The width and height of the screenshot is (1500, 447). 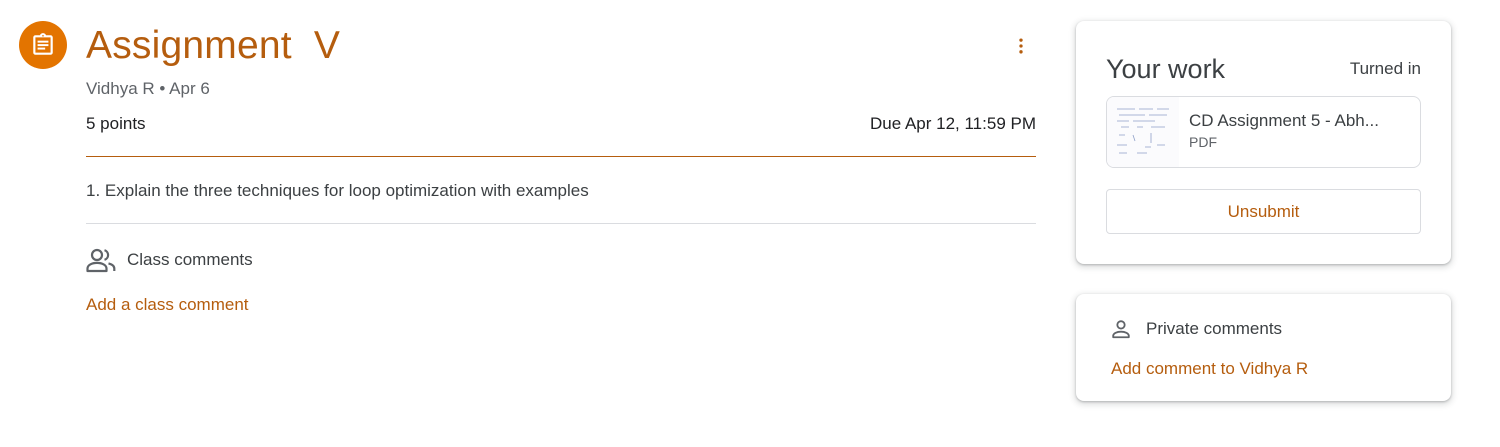 I want to click on attachment-thumbnail, so click(x=1143, y=132).